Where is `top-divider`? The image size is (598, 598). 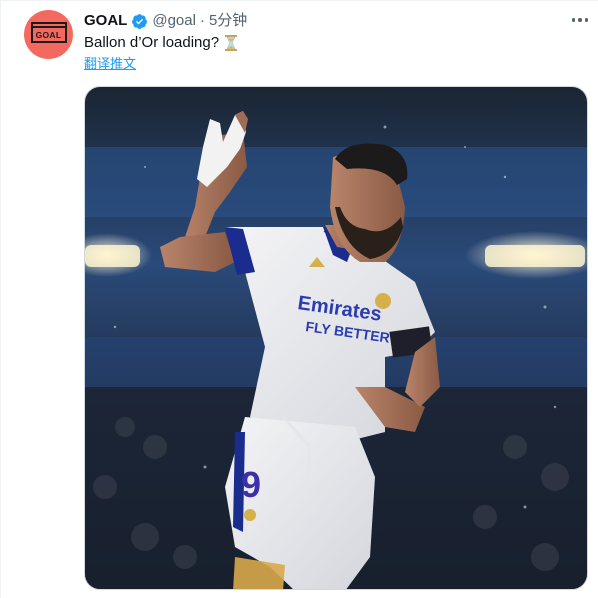 top-divider is located at coordinates (299, 0).